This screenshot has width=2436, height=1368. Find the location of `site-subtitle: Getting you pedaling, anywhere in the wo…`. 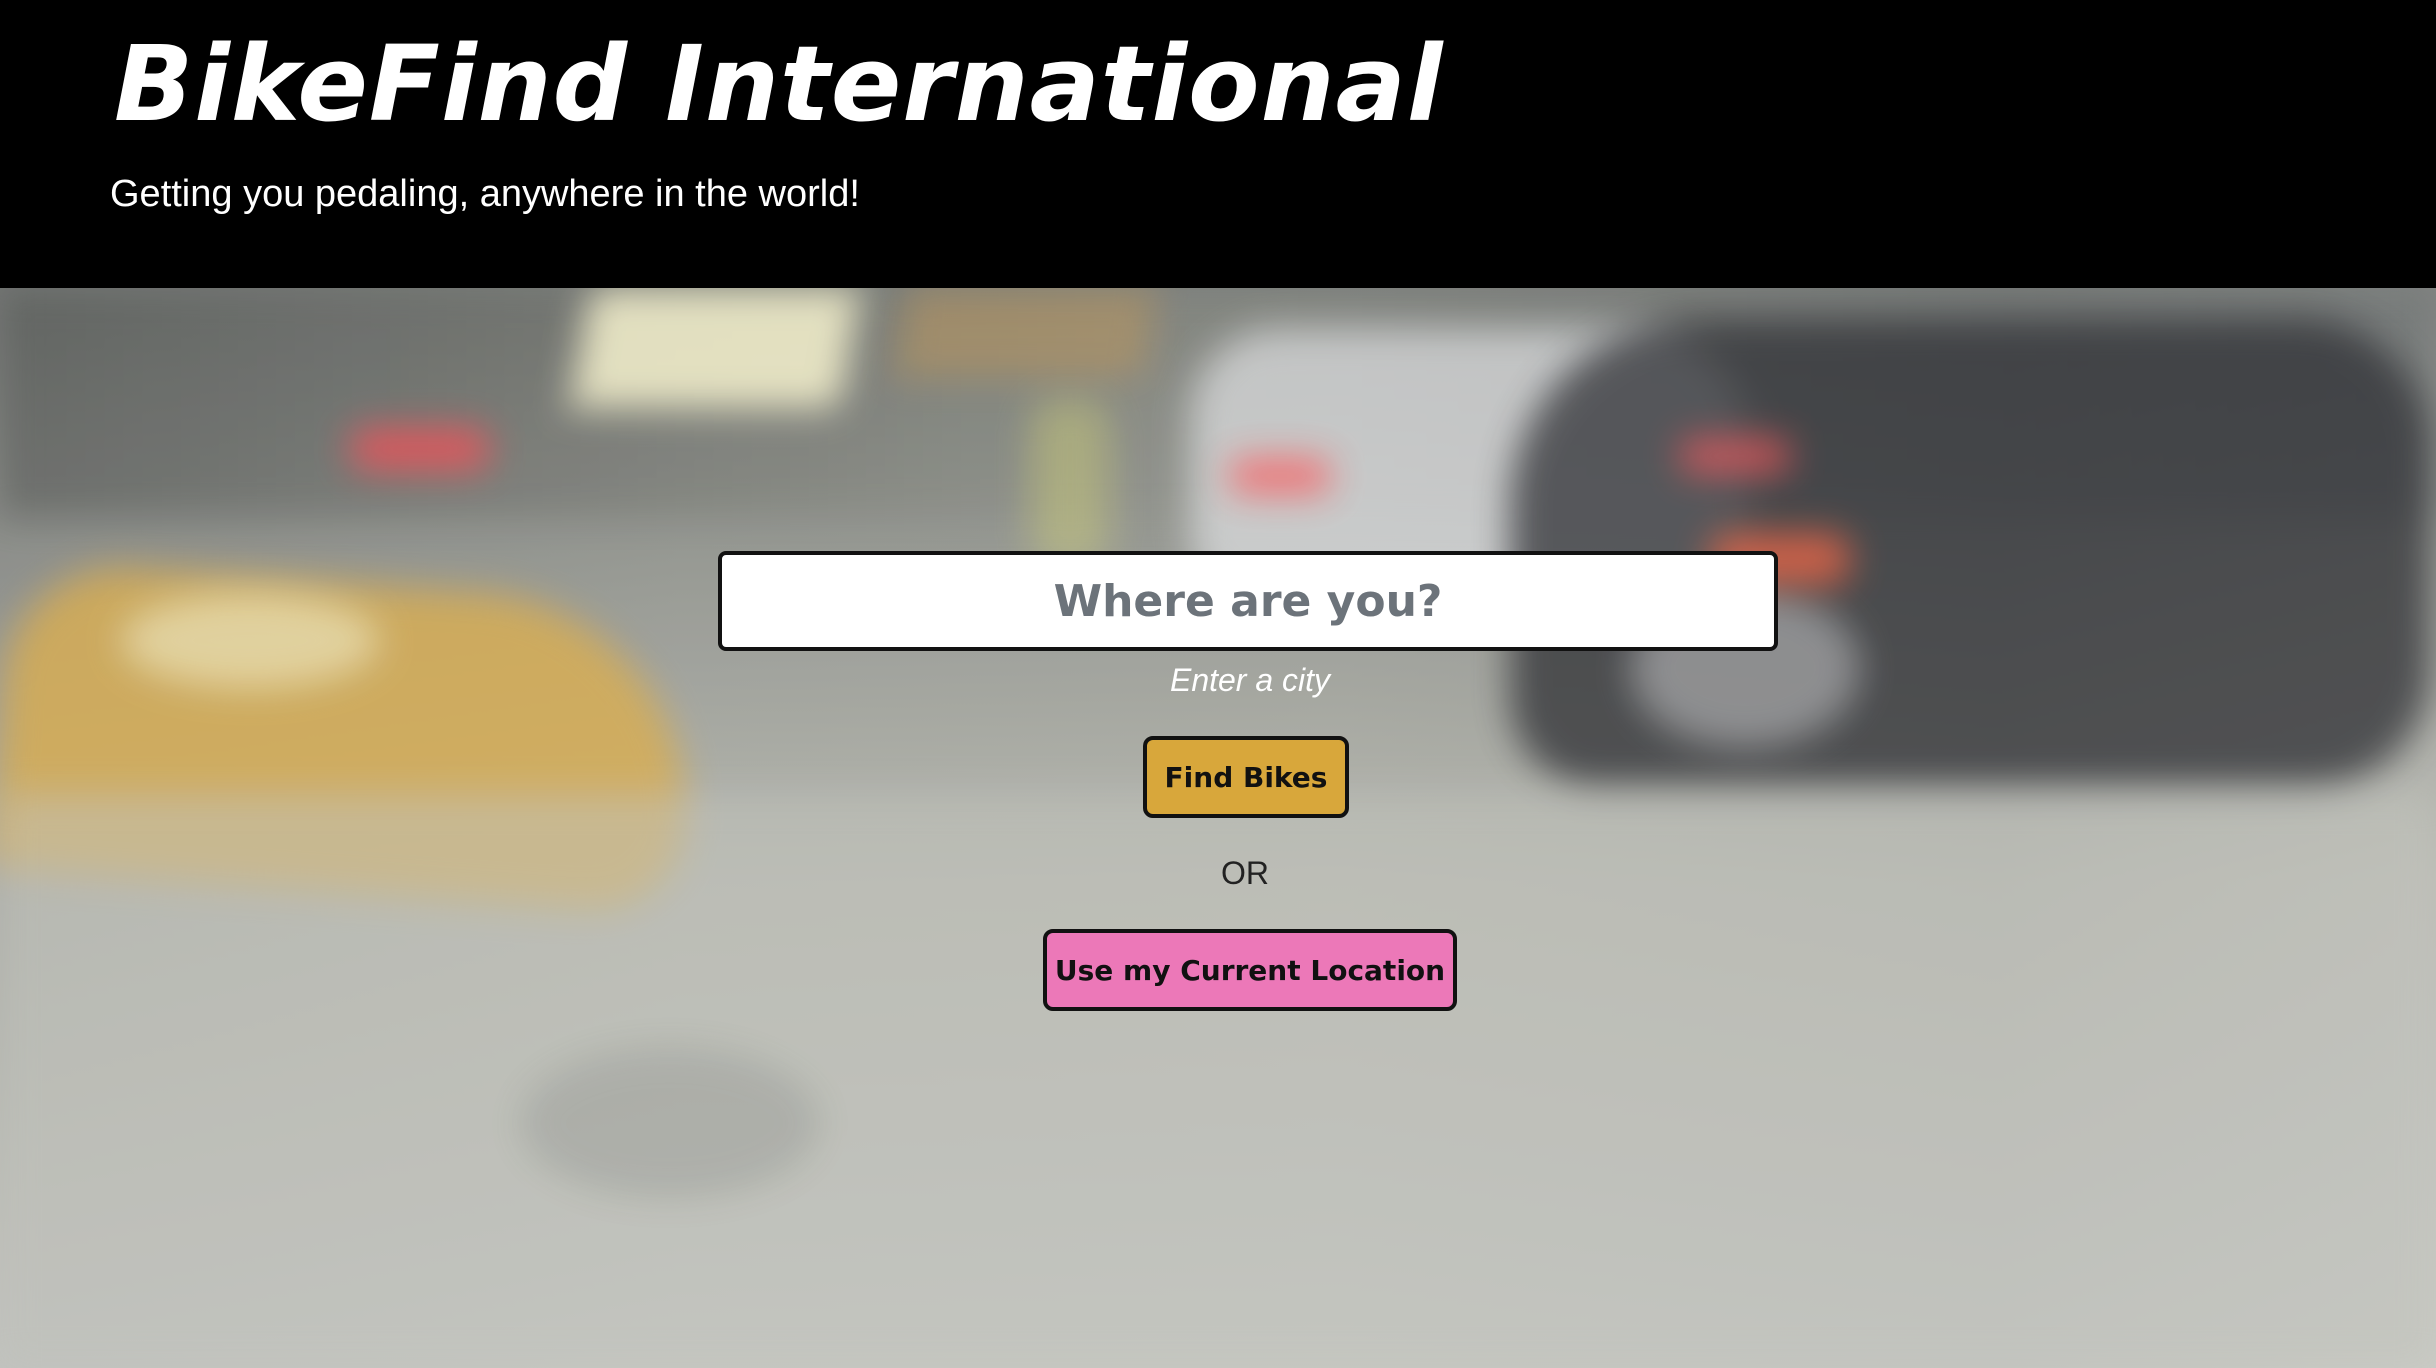

site-subtitle: Getting you pedaling, anywhere in the wo… is located at coordinates (485, 194).